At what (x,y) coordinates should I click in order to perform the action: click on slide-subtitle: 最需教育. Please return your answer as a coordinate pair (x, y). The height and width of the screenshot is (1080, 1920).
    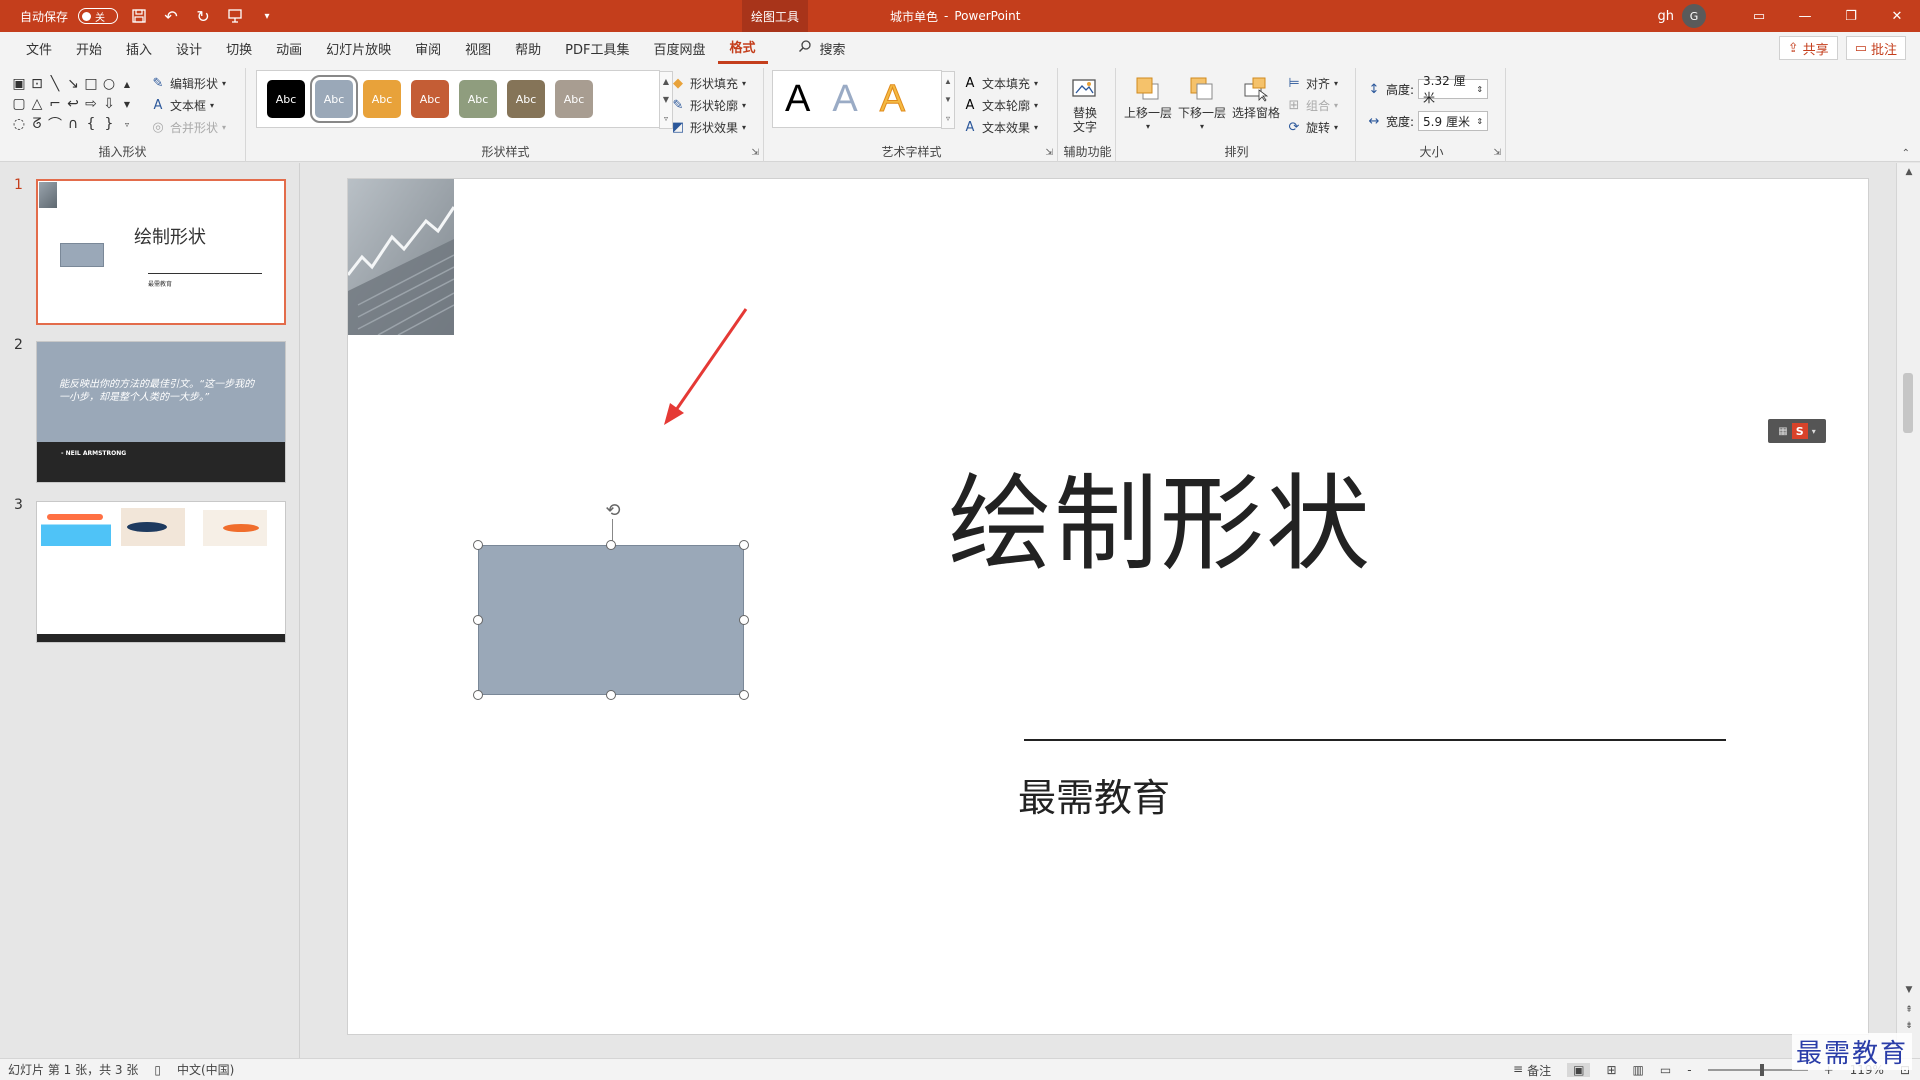
    Looking at the image, I should click on (1094, 794).